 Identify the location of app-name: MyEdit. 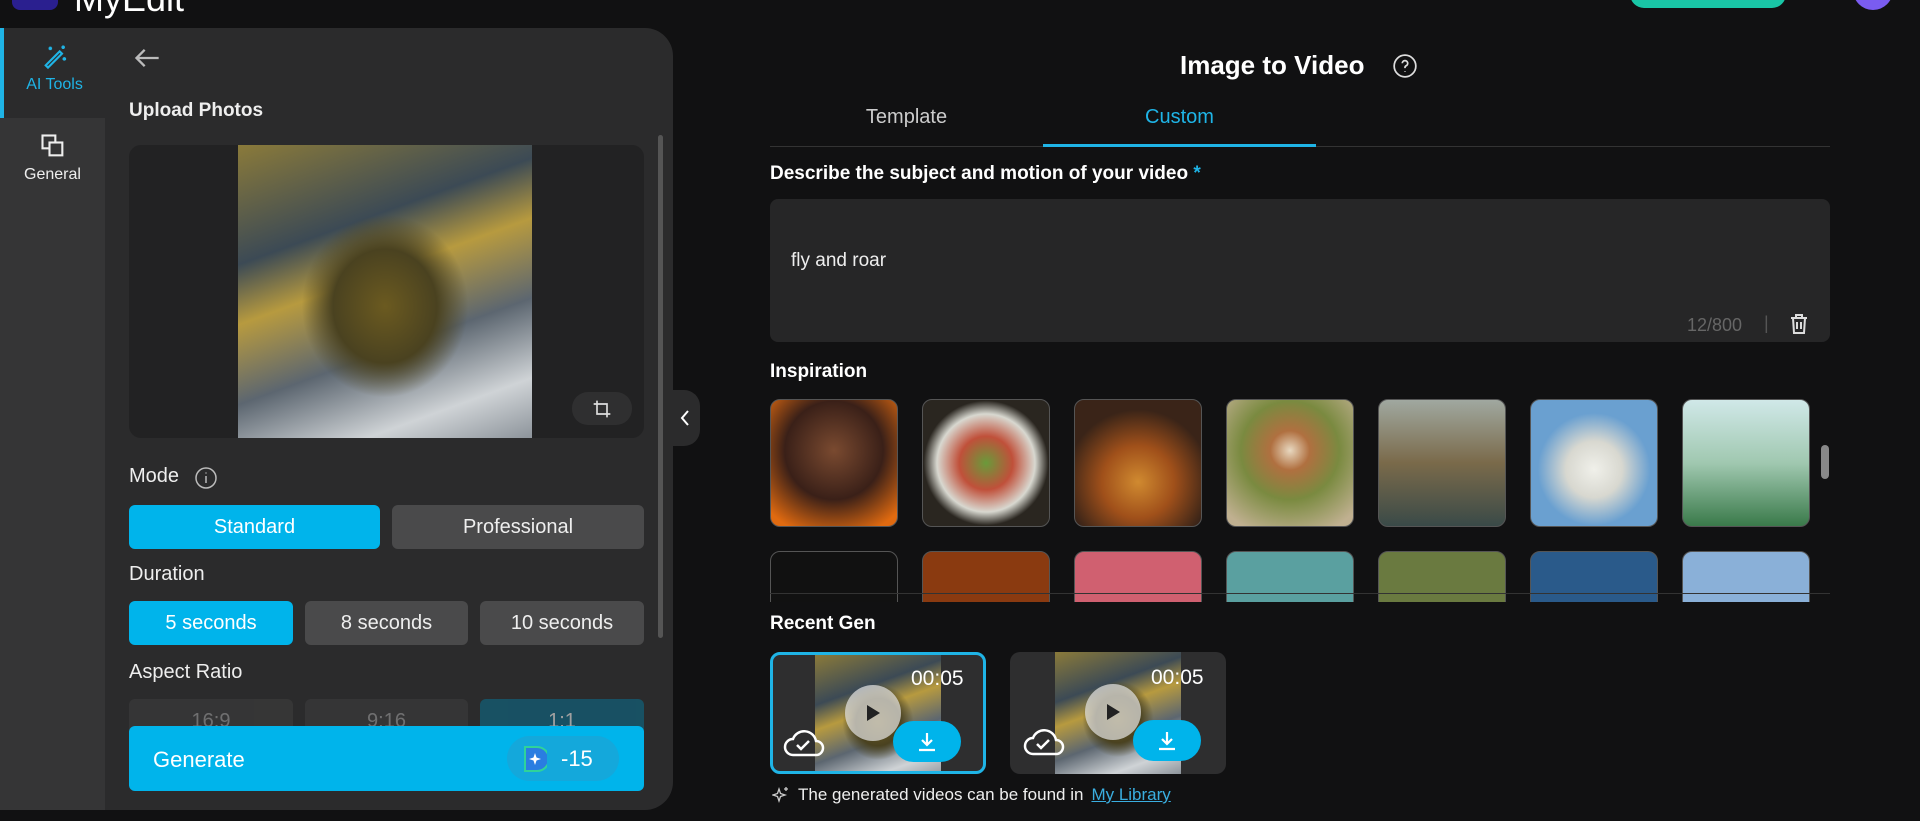
(129, 10).